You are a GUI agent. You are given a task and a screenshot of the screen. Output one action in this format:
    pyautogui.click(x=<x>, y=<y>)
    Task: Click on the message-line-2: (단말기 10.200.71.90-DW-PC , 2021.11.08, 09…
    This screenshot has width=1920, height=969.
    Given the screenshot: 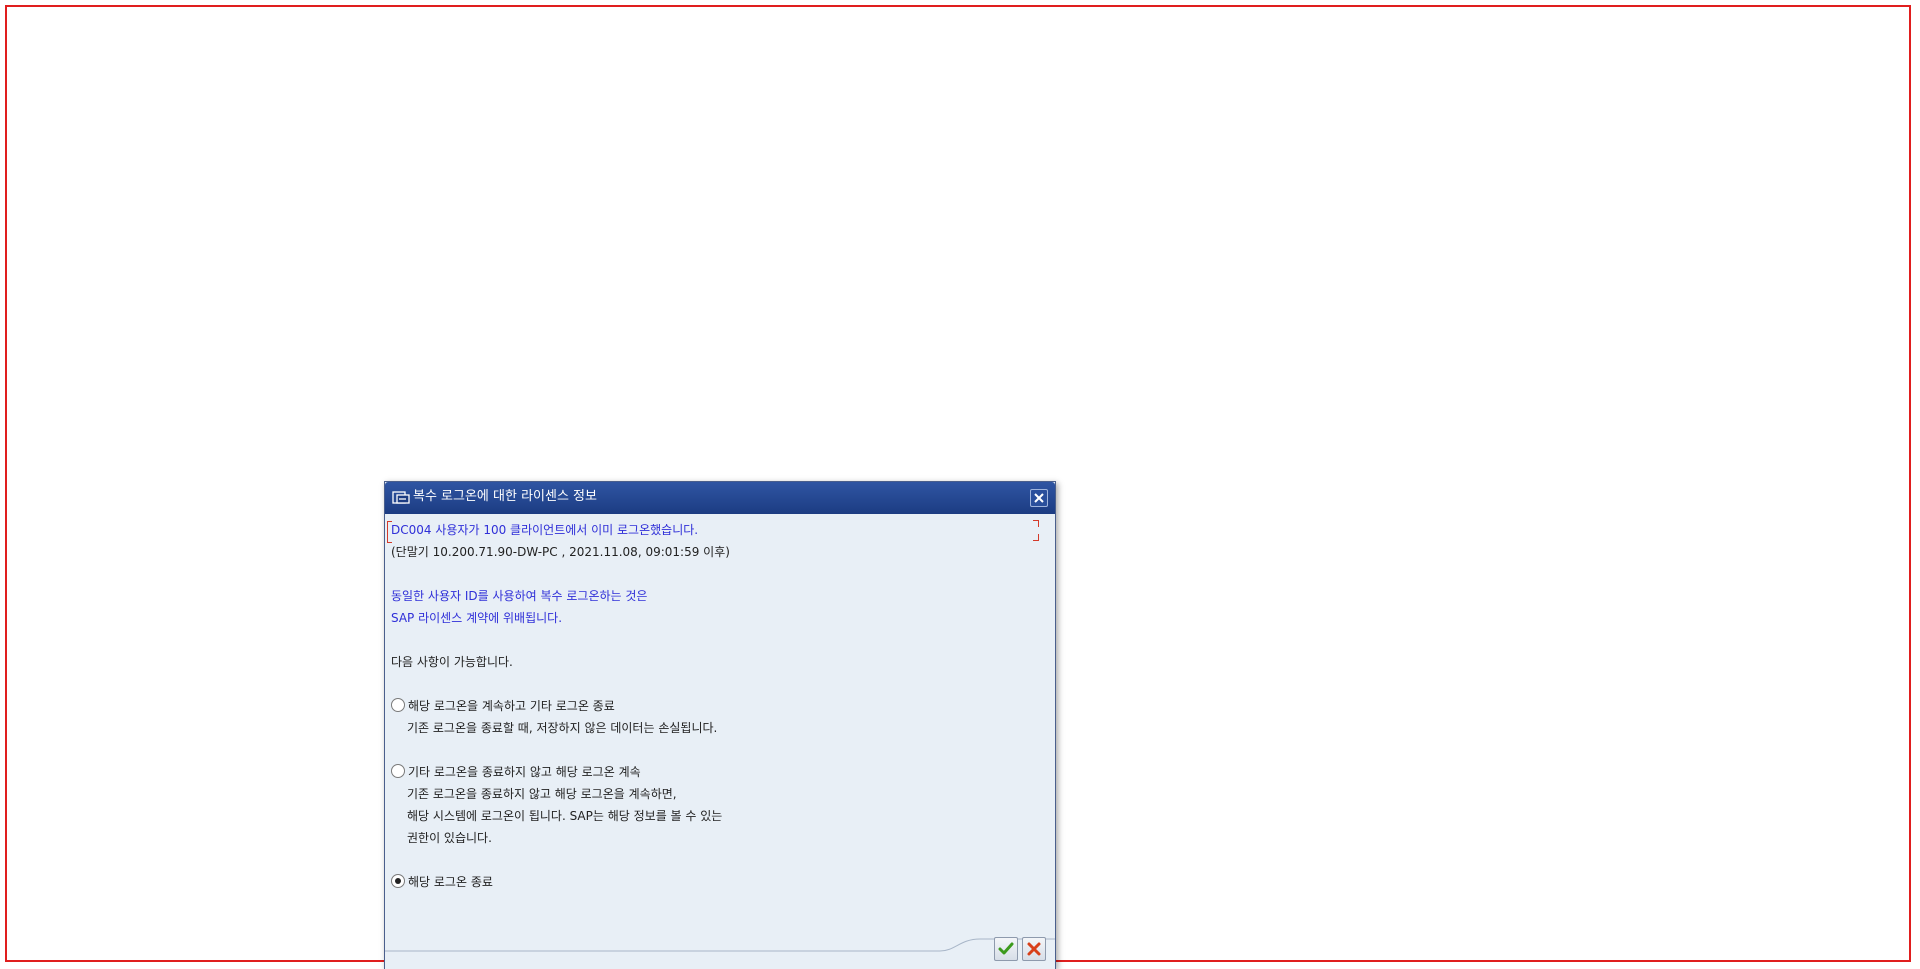 What is the action you would take?
    pyautogui.click(x=560, y=552)
    